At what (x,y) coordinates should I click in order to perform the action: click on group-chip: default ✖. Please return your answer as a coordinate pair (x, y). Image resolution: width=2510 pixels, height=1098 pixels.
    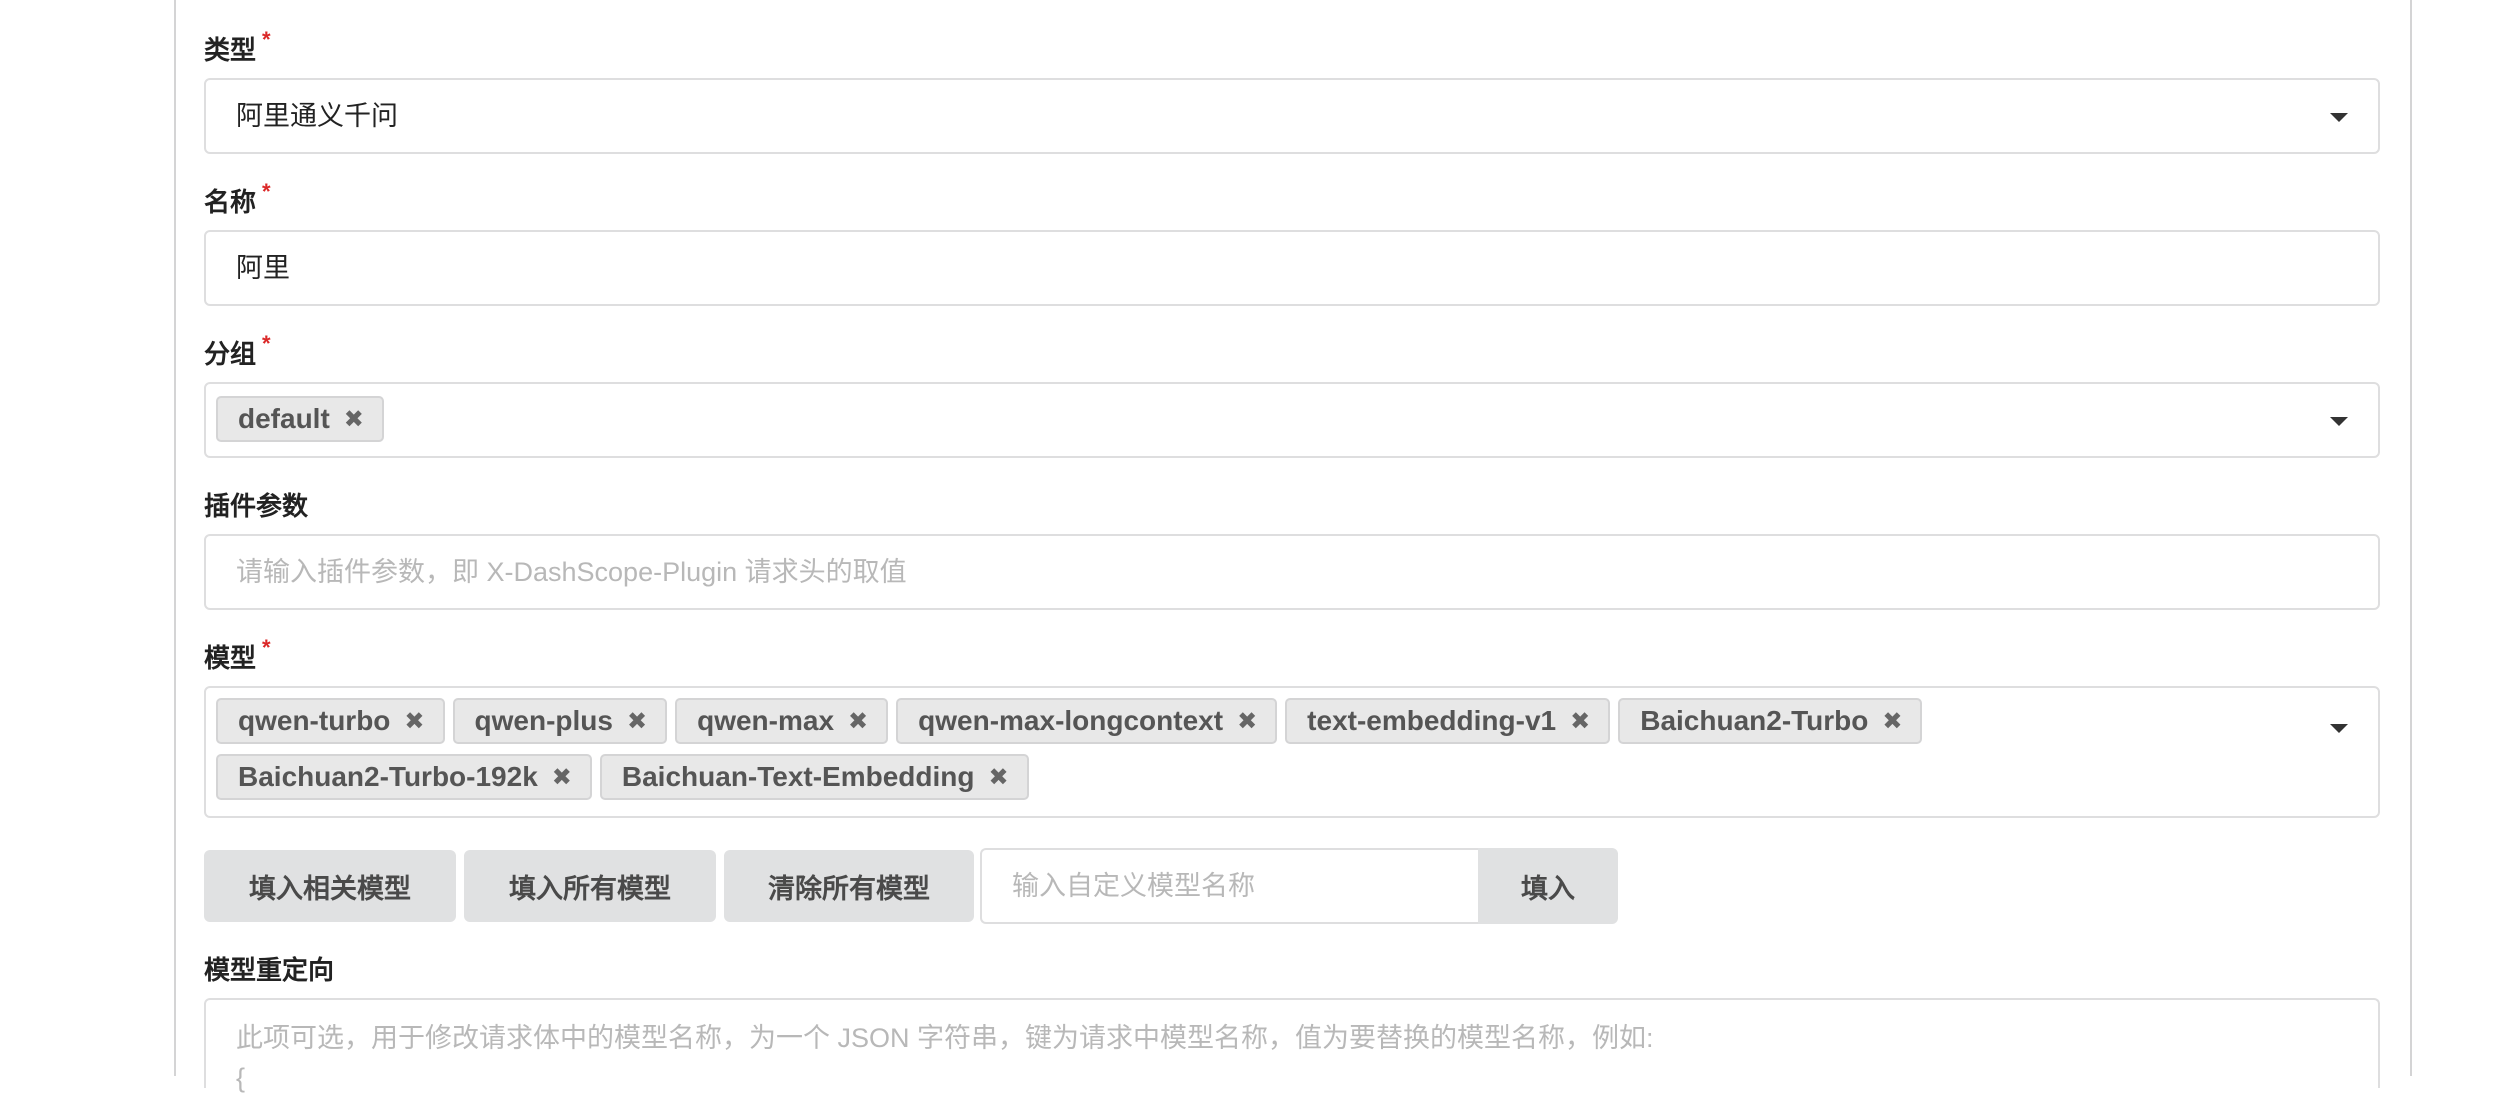
    Looking at the image, I should click on (300, 419).